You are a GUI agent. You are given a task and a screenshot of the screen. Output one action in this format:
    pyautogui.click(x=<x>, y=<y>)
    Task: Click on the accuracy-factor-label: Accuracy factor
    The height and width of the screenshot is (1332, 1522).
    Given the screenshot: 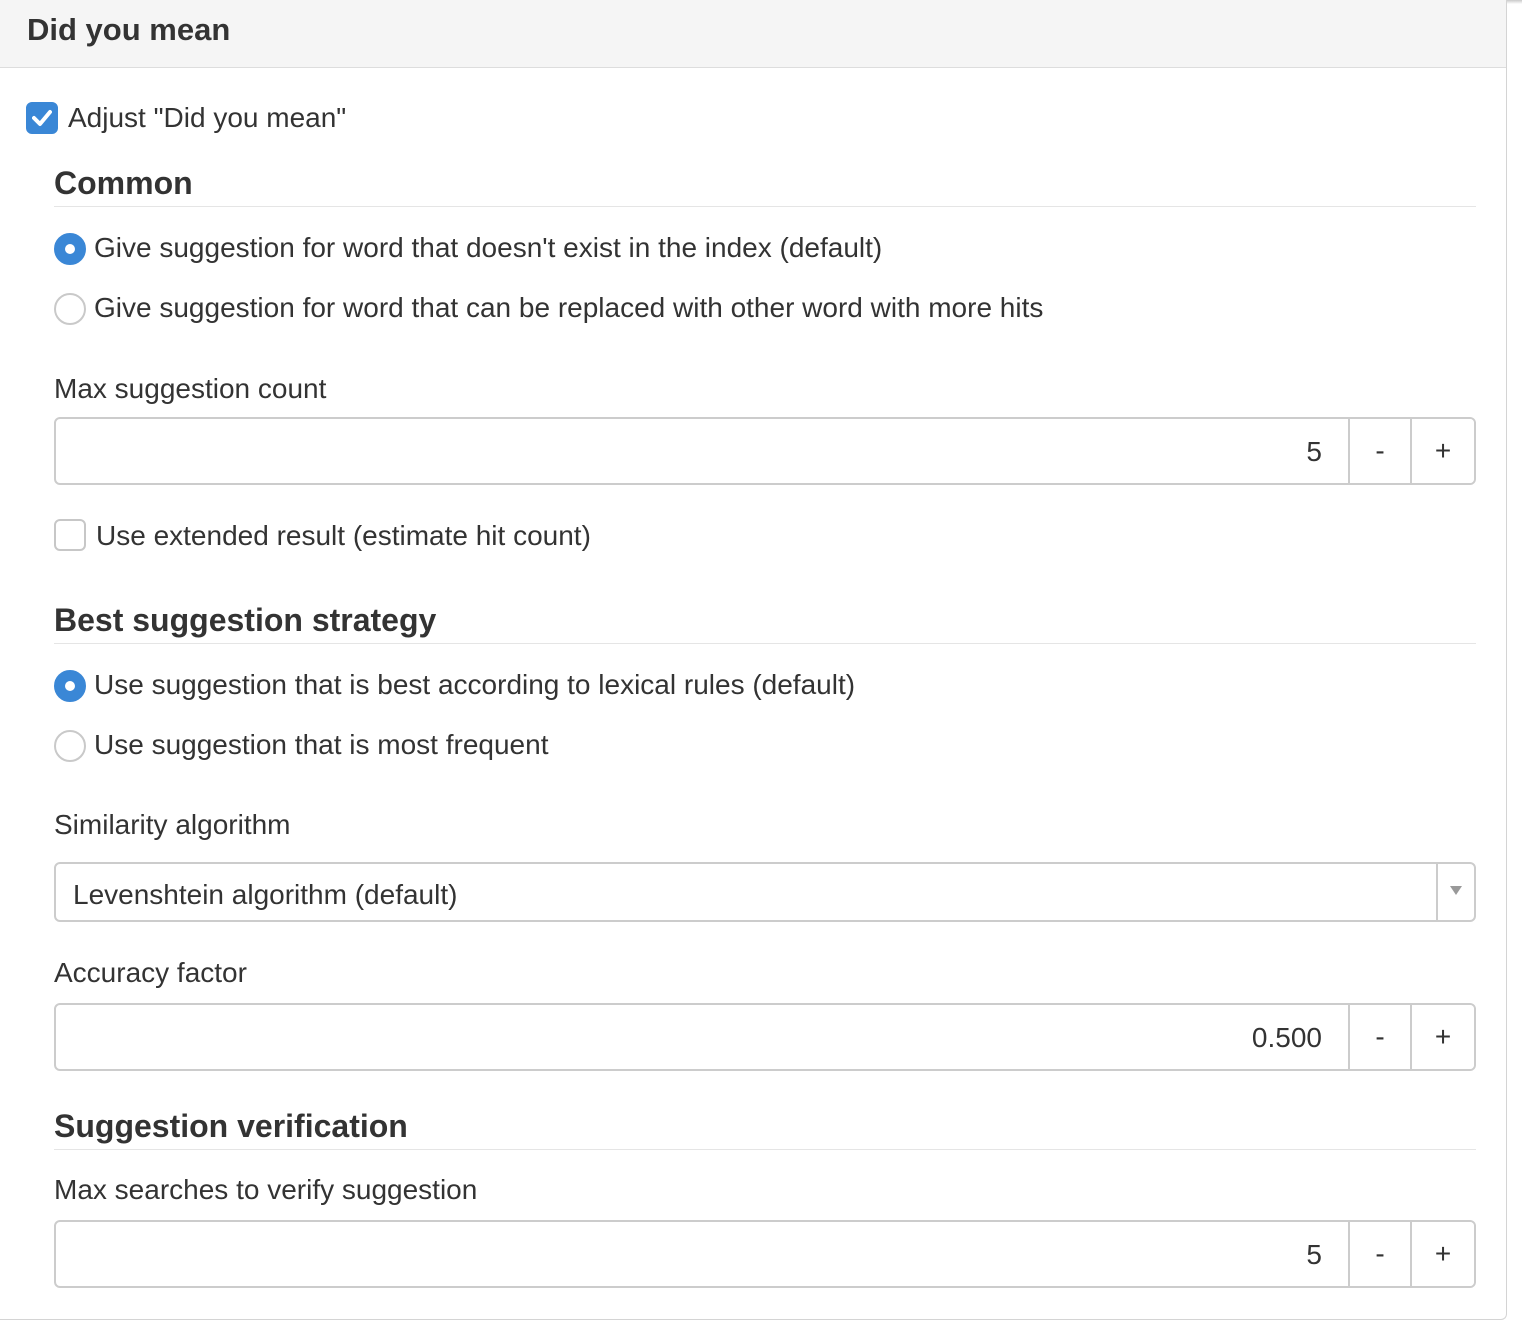 What is the action you would take?
    pyautogui.click(x=150, y=972)
    